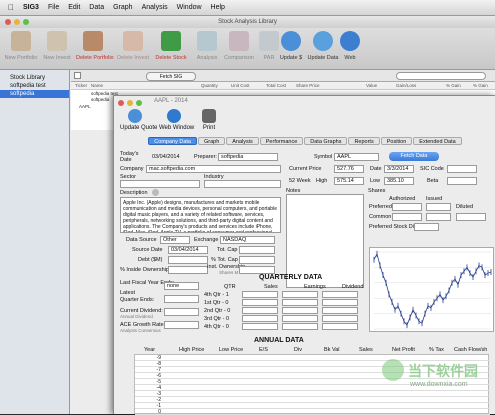 Image resolution: width=495 pixels, height=415 pixels. What do you see at coordinates (133, 46) in the screenshot?
I see `delete-invest-button: Delete Invest` at bounding box center [133, 46].